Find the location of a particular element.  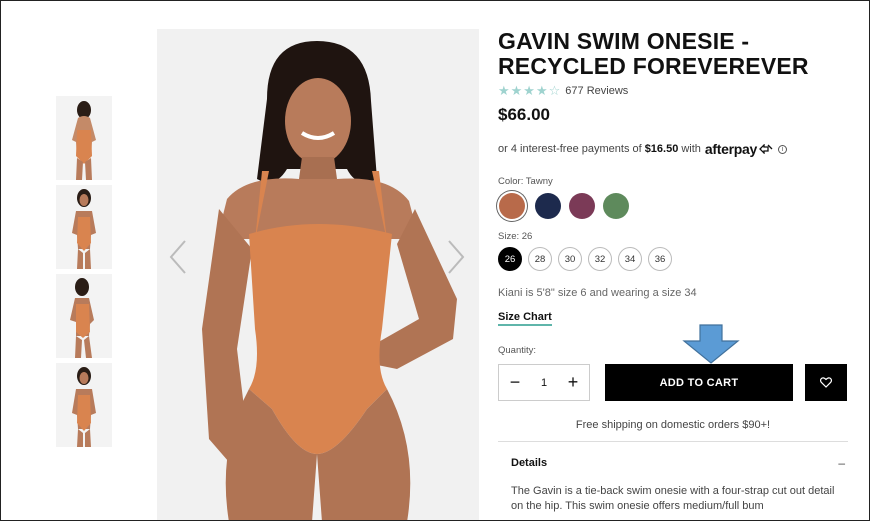

divider is located at coordinates (673, 441).